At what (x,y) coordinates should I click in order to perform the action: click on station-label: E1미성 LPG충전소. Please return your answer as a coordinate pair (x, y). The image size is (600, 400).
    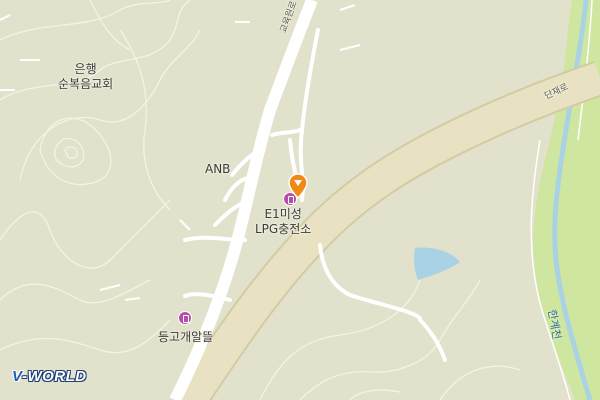
    Looking at the image, I should click on (283, 222).